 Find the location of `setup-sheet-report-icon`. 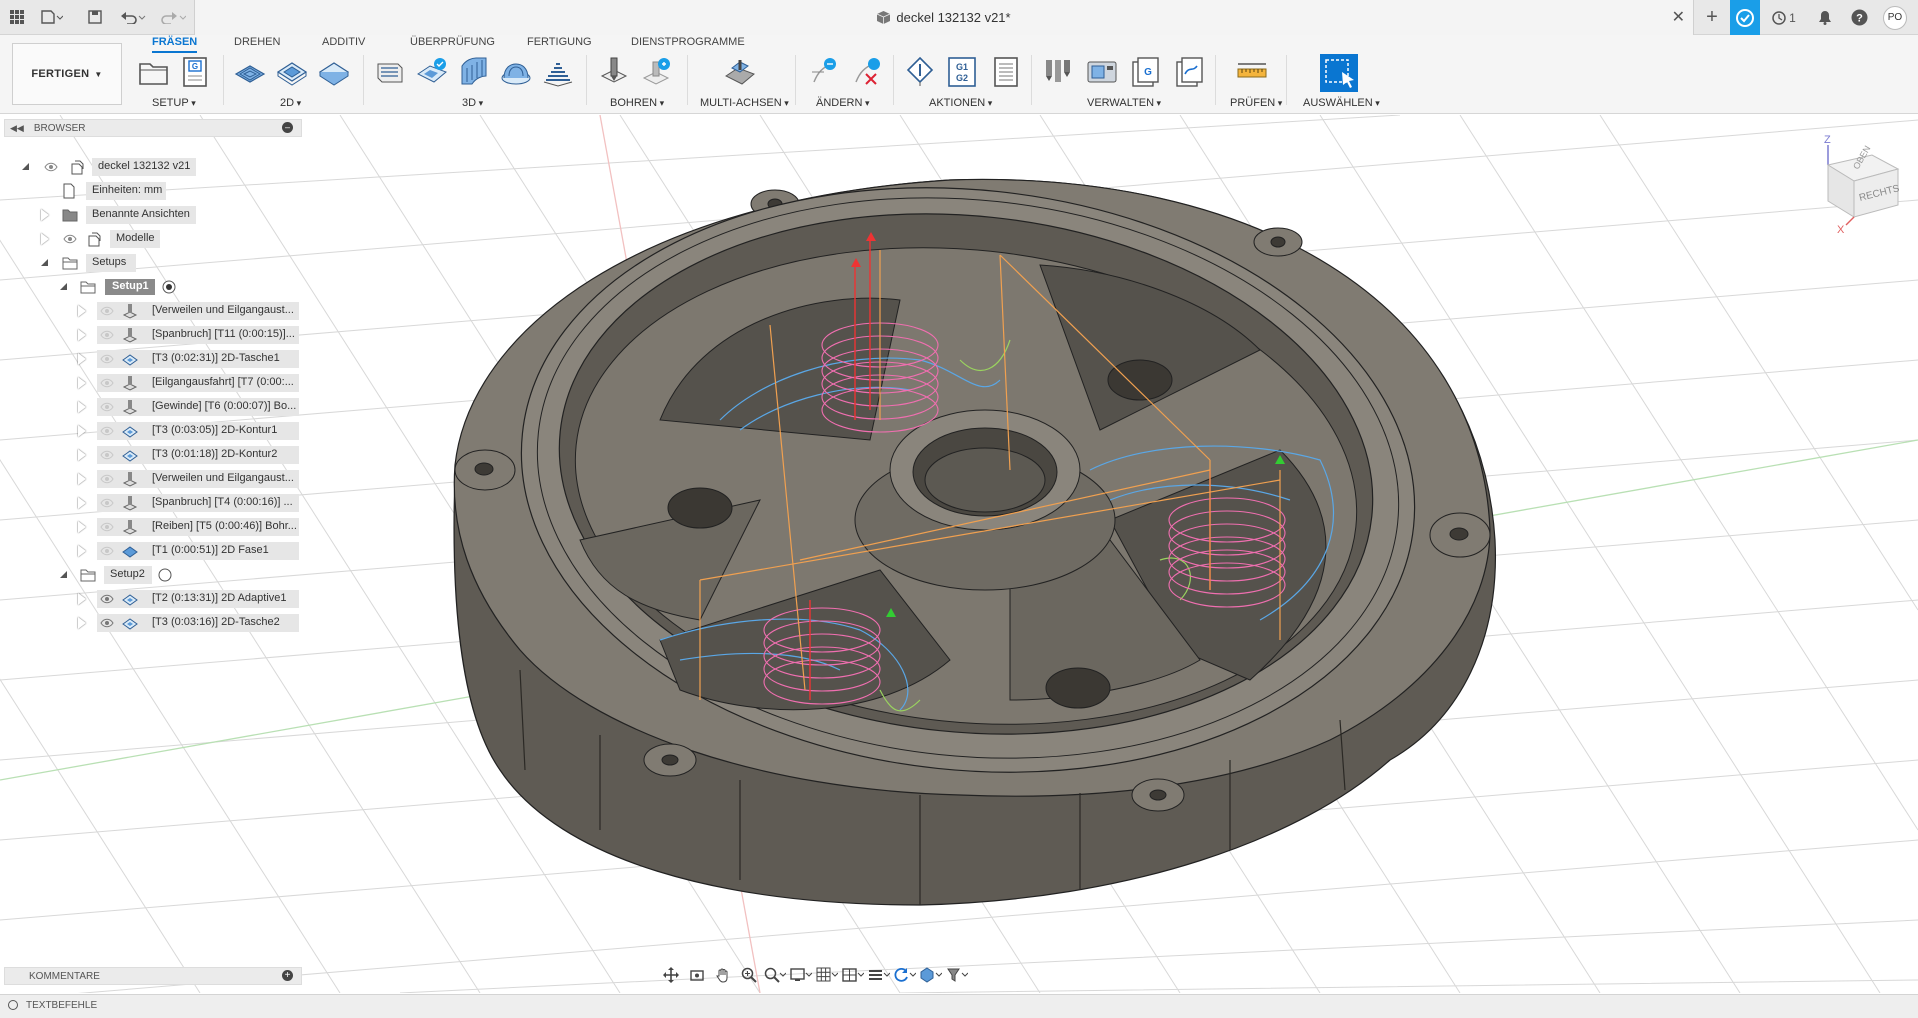

setup-sheet-report-icon is located at coordinates (1006, 72).